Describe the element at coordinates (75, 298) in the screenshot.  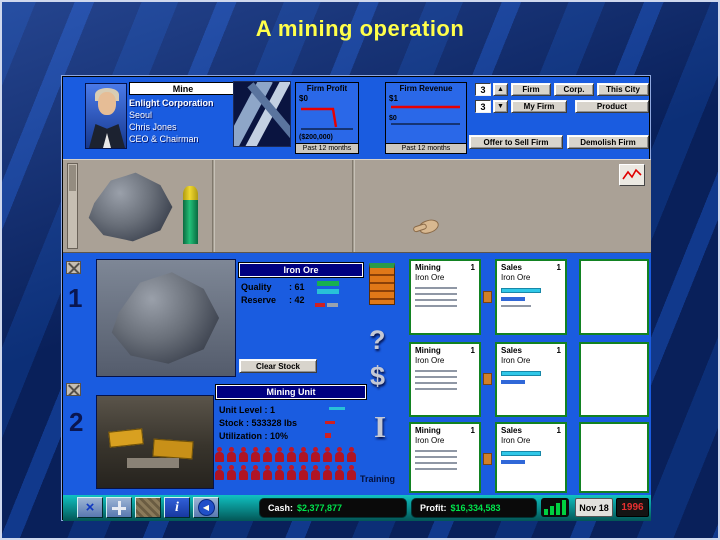
I see `floor-1-label: 1` at that location.